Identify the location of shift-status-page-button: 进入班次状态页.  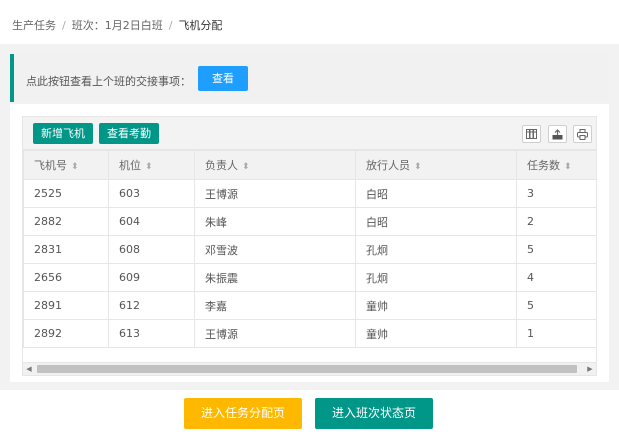
(374, 413).